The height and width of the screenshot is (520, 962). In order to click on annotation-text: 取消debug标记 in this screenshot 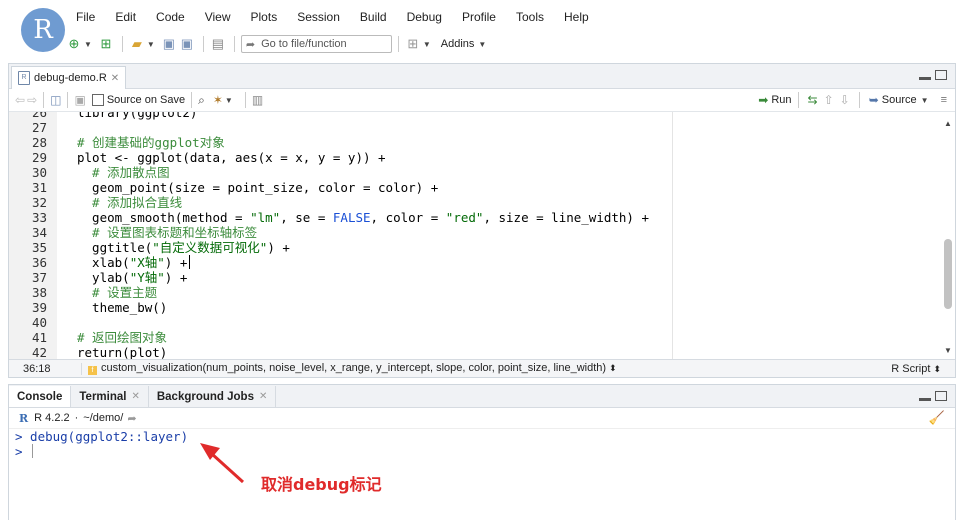, I will do `click(321, 484)`.